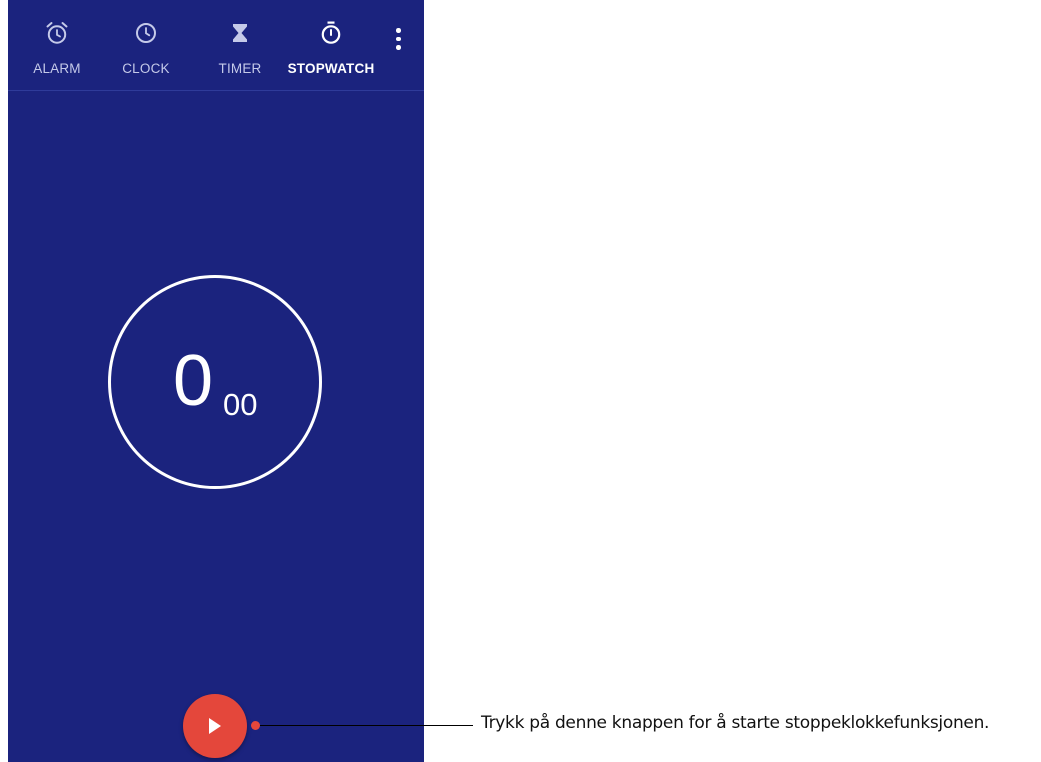  Describe the element at coordinates (240, 33) in the screenshot. I see `hourglass-icon` at that location.